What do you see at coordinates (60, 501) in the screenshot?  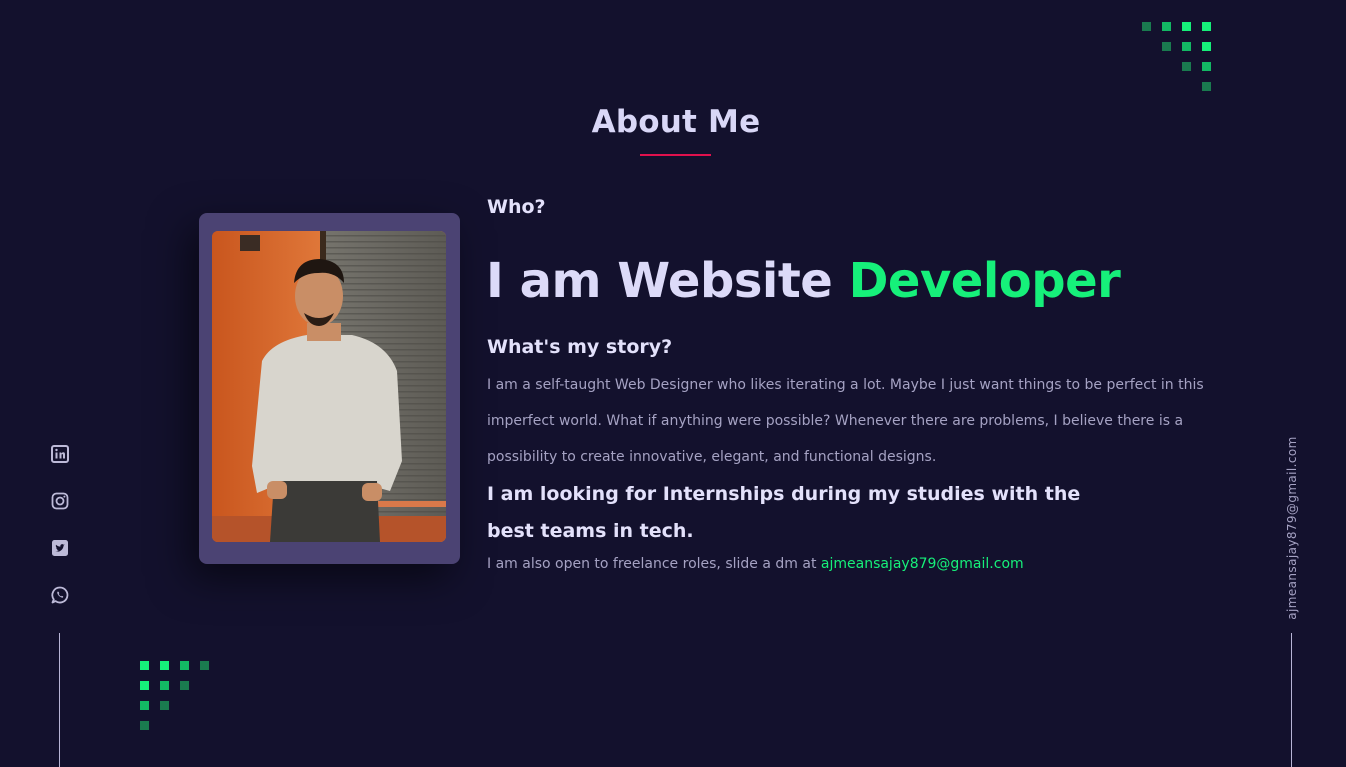 I see `instagram-icon` at bounding box center [60, 501].